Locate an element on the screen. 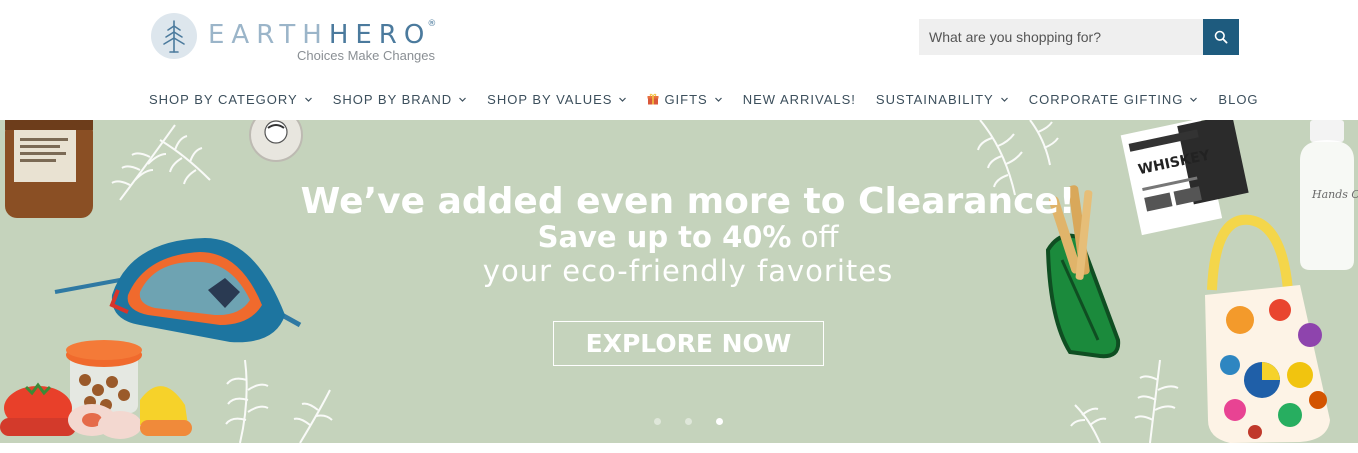  nav-gifts: GIFTS is located at coordinates (684, 99).